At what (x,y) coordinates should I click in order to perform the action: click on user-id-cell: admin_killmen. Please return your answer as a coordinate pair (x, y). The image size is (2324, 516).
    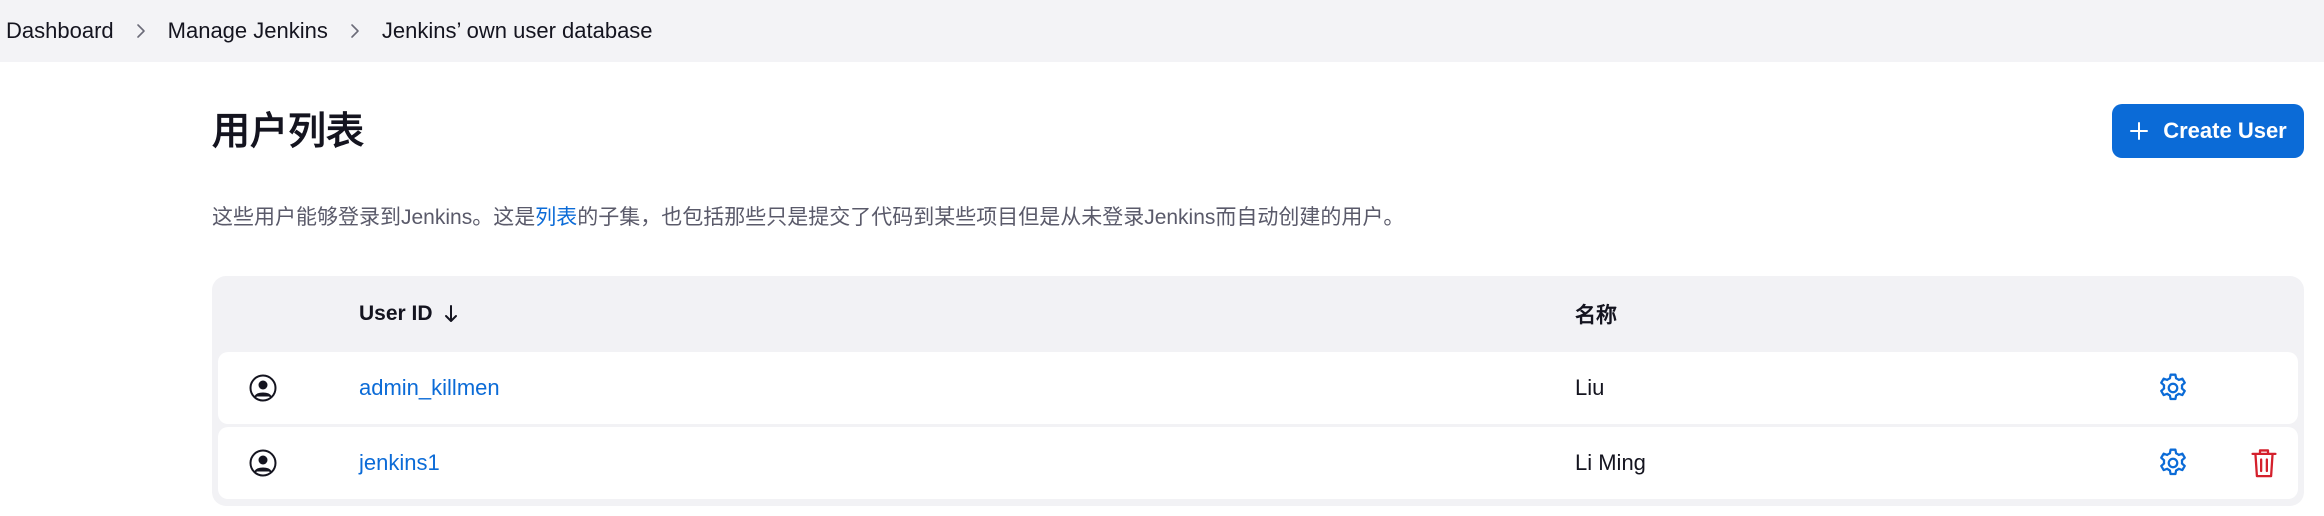
    Looking at the image, I should click on (429, 388).